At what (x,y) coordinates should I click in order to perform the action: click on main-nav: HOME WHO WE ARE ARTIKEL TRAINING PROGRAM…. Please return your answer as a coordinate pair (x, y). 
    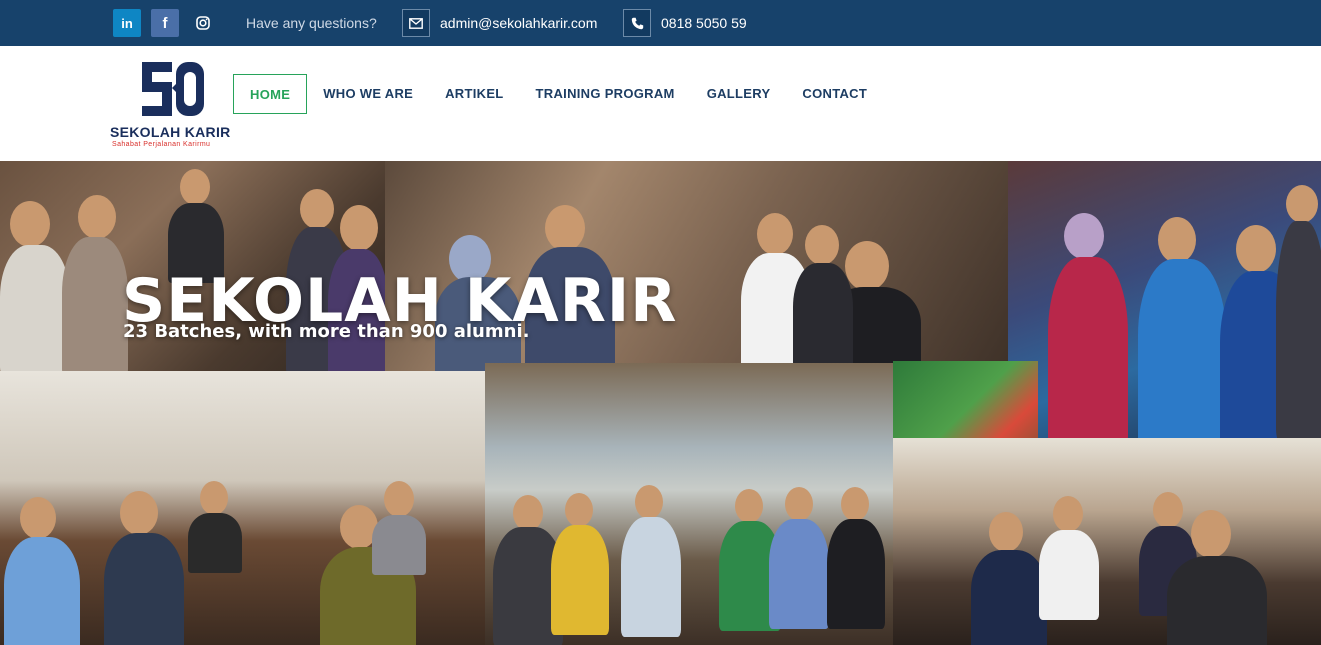
    Looking at the image, I should click on (558, 94).